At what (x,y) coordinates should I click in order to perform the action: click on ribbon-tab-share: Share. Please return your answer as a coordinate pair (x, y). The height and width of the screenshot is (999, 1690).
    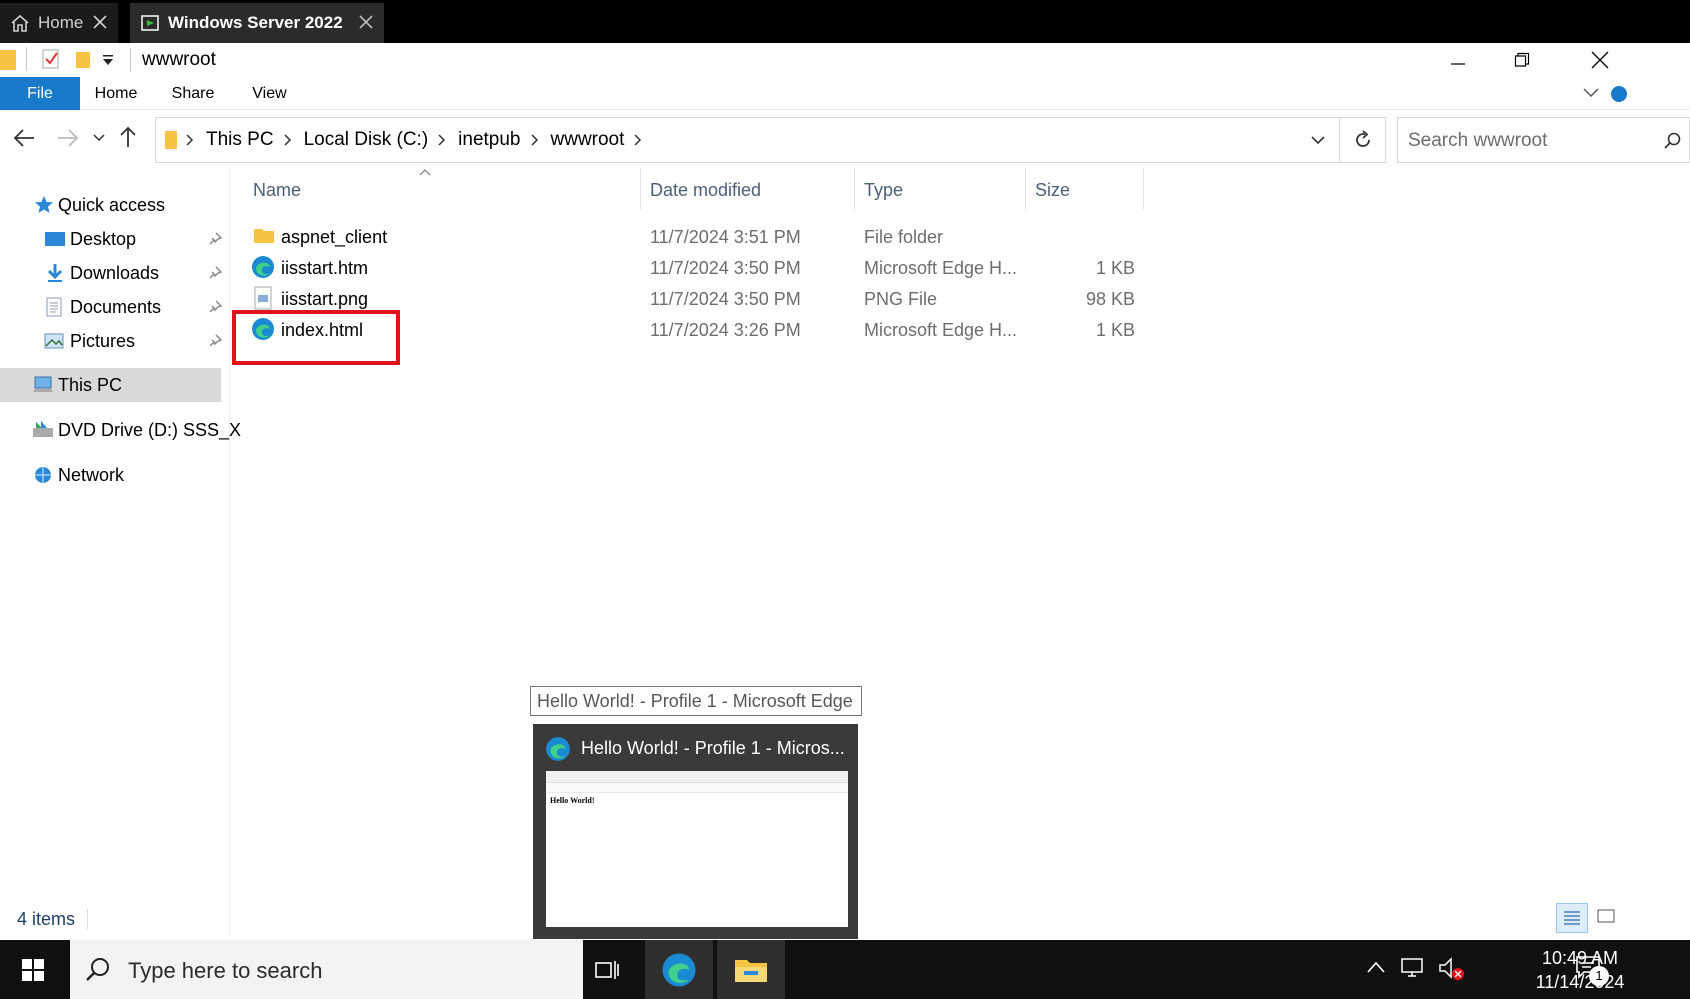
    Looking at the image, I should click on (193, 93).